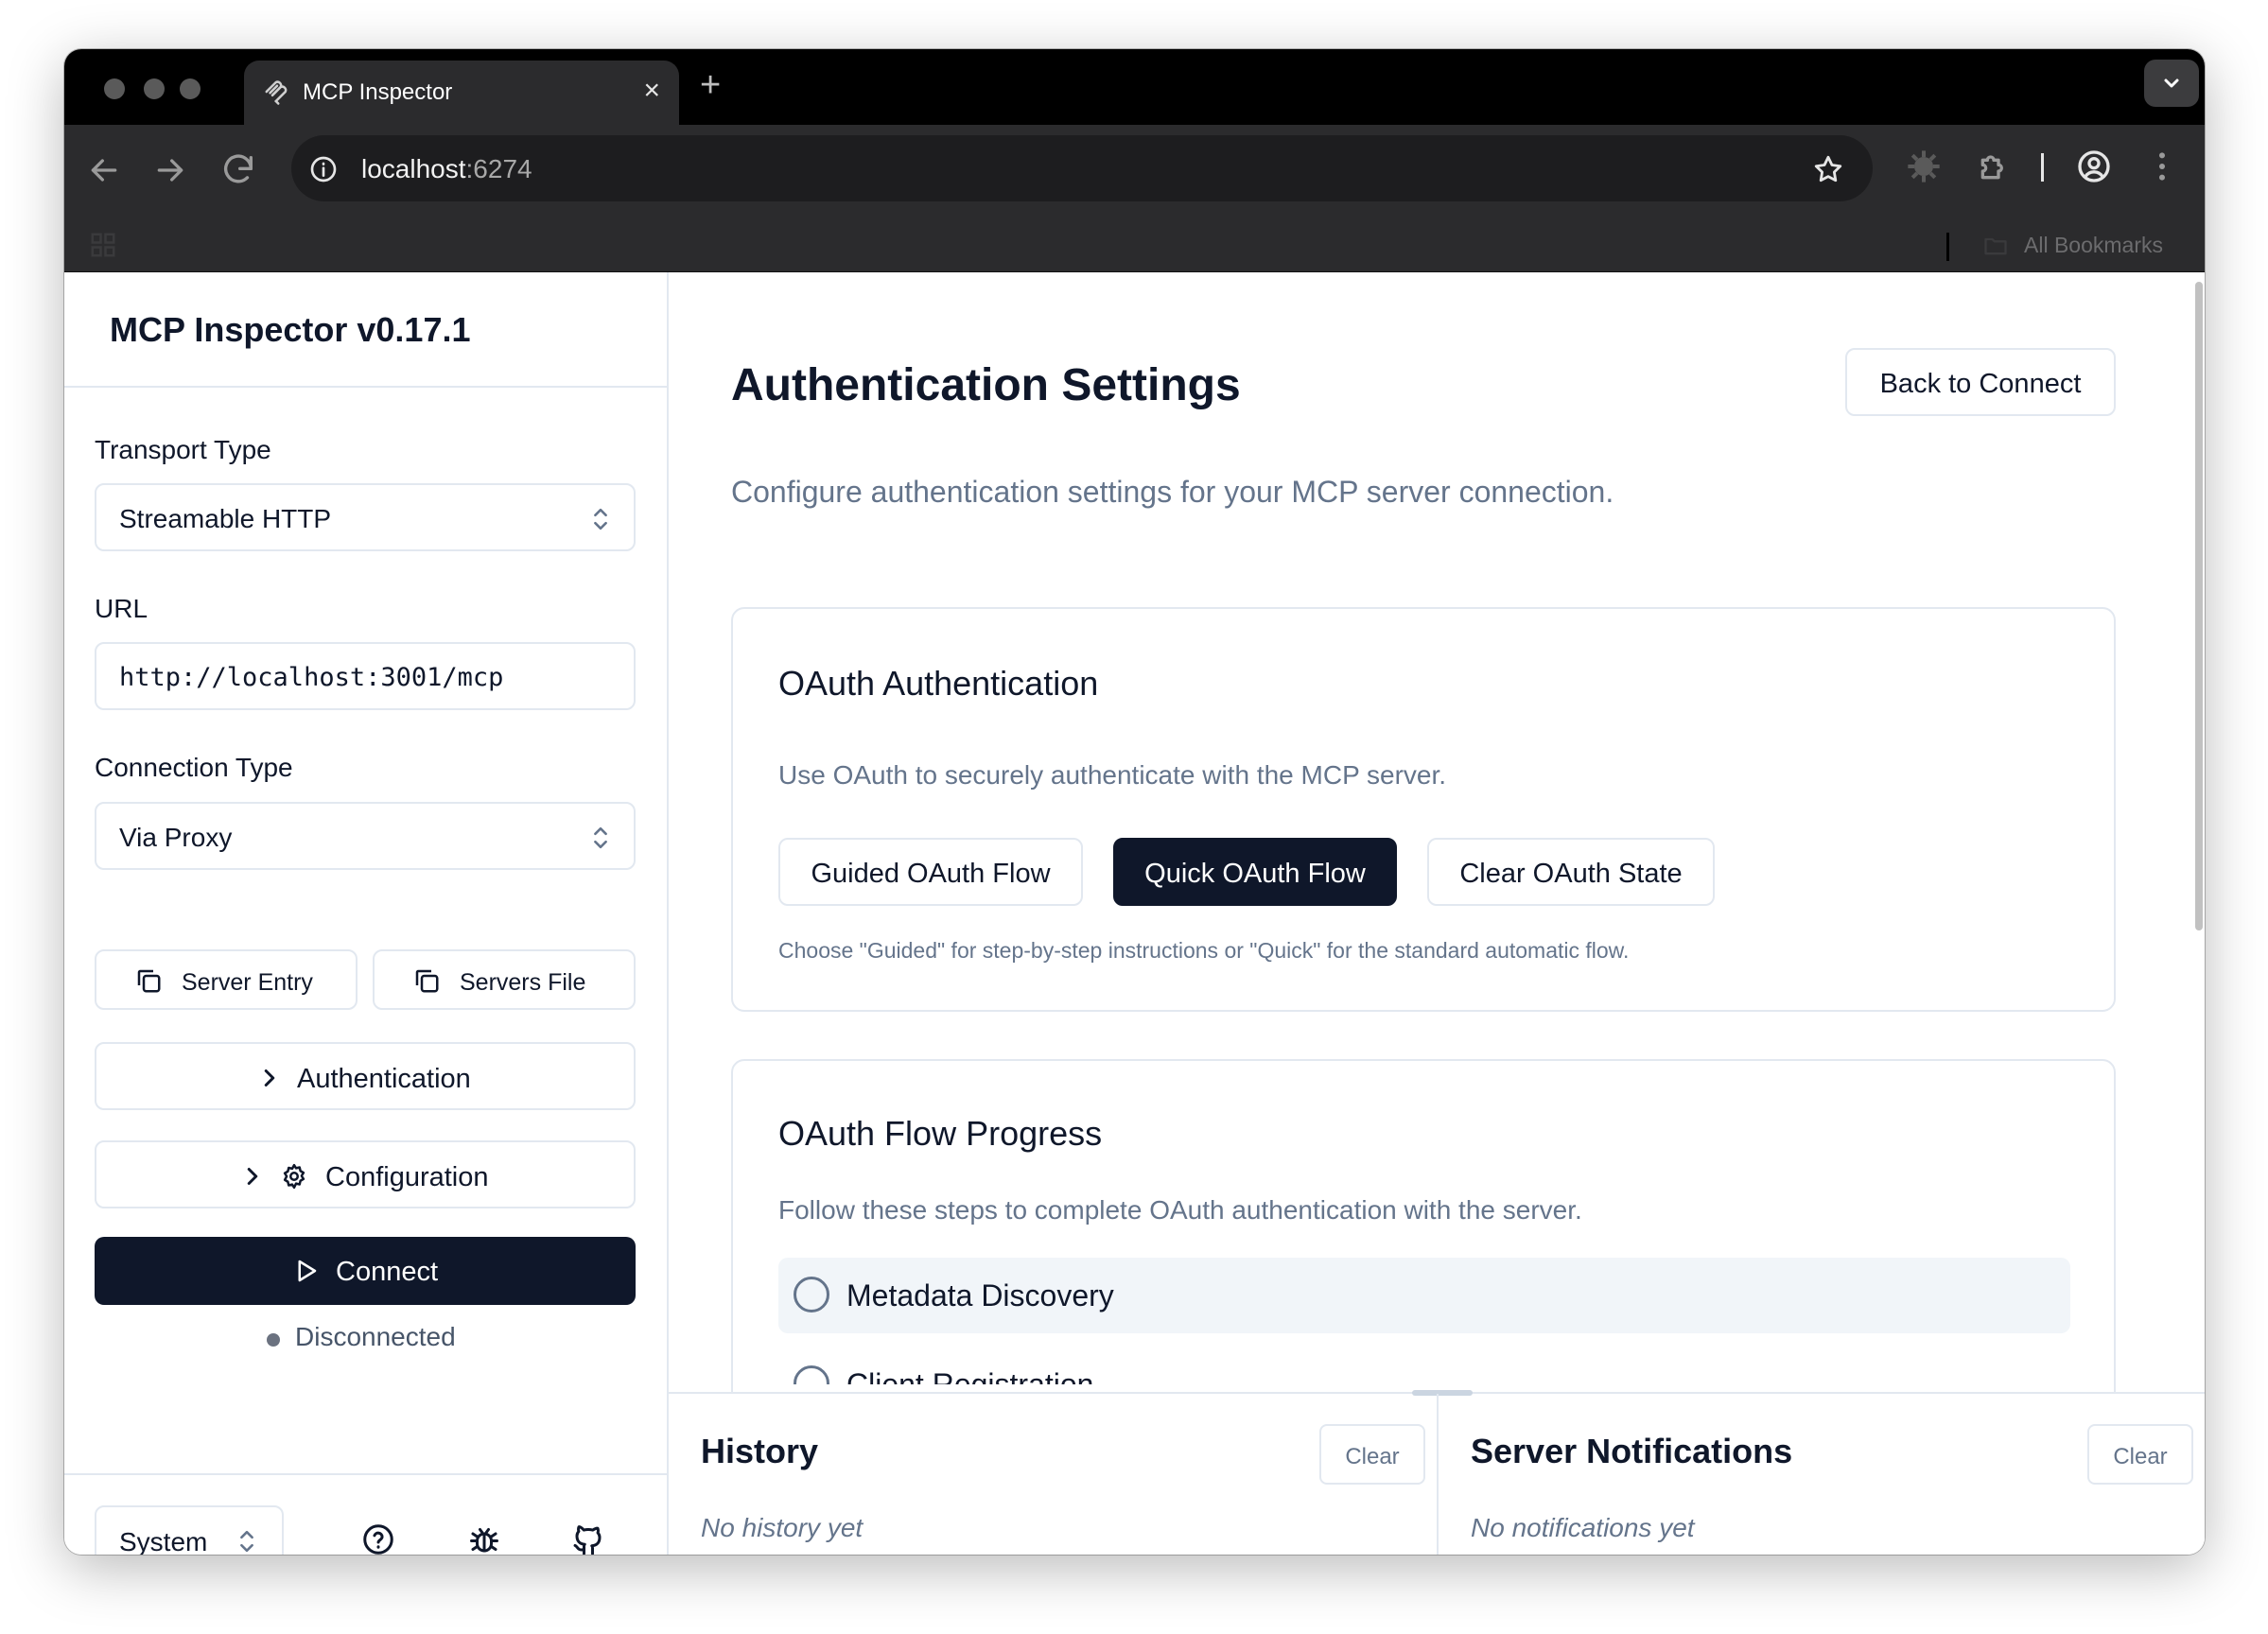 This screenshot has width=2268, height=1634. I want to click on history-empty-text: No history yet, so click(782, 1527).